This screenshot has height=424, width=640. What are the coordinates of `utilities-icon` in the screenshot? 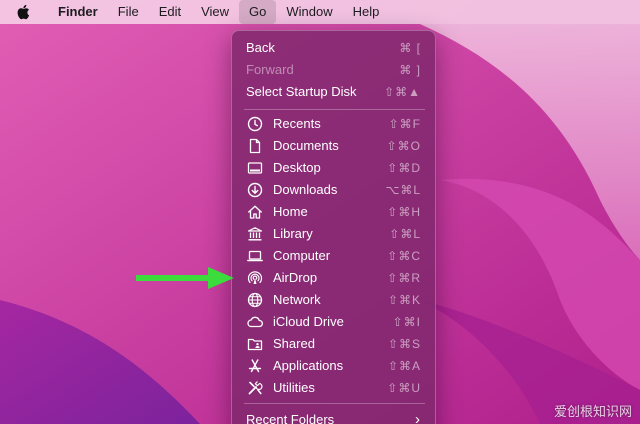 It's located at (255, 388).